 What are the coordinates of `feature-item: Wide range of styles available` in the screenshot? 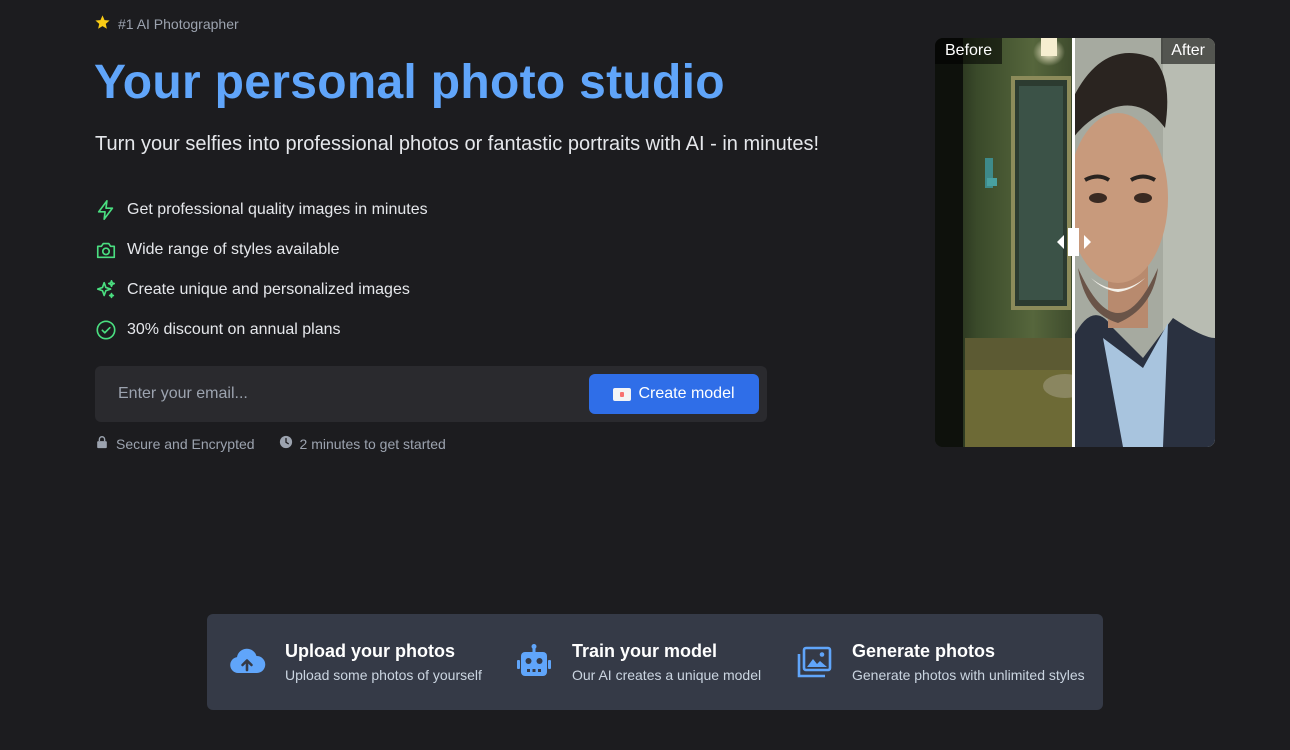 It's located at (261, 250).